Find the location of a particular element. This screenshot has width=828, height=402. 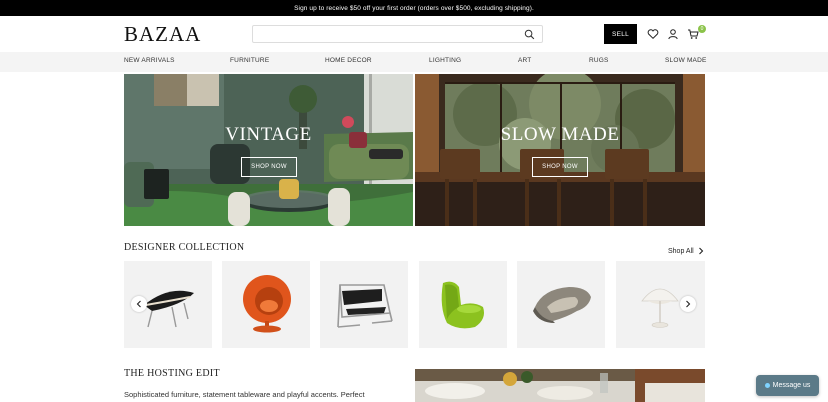

nav-item-art: ART is located at coordinates (524, 60).